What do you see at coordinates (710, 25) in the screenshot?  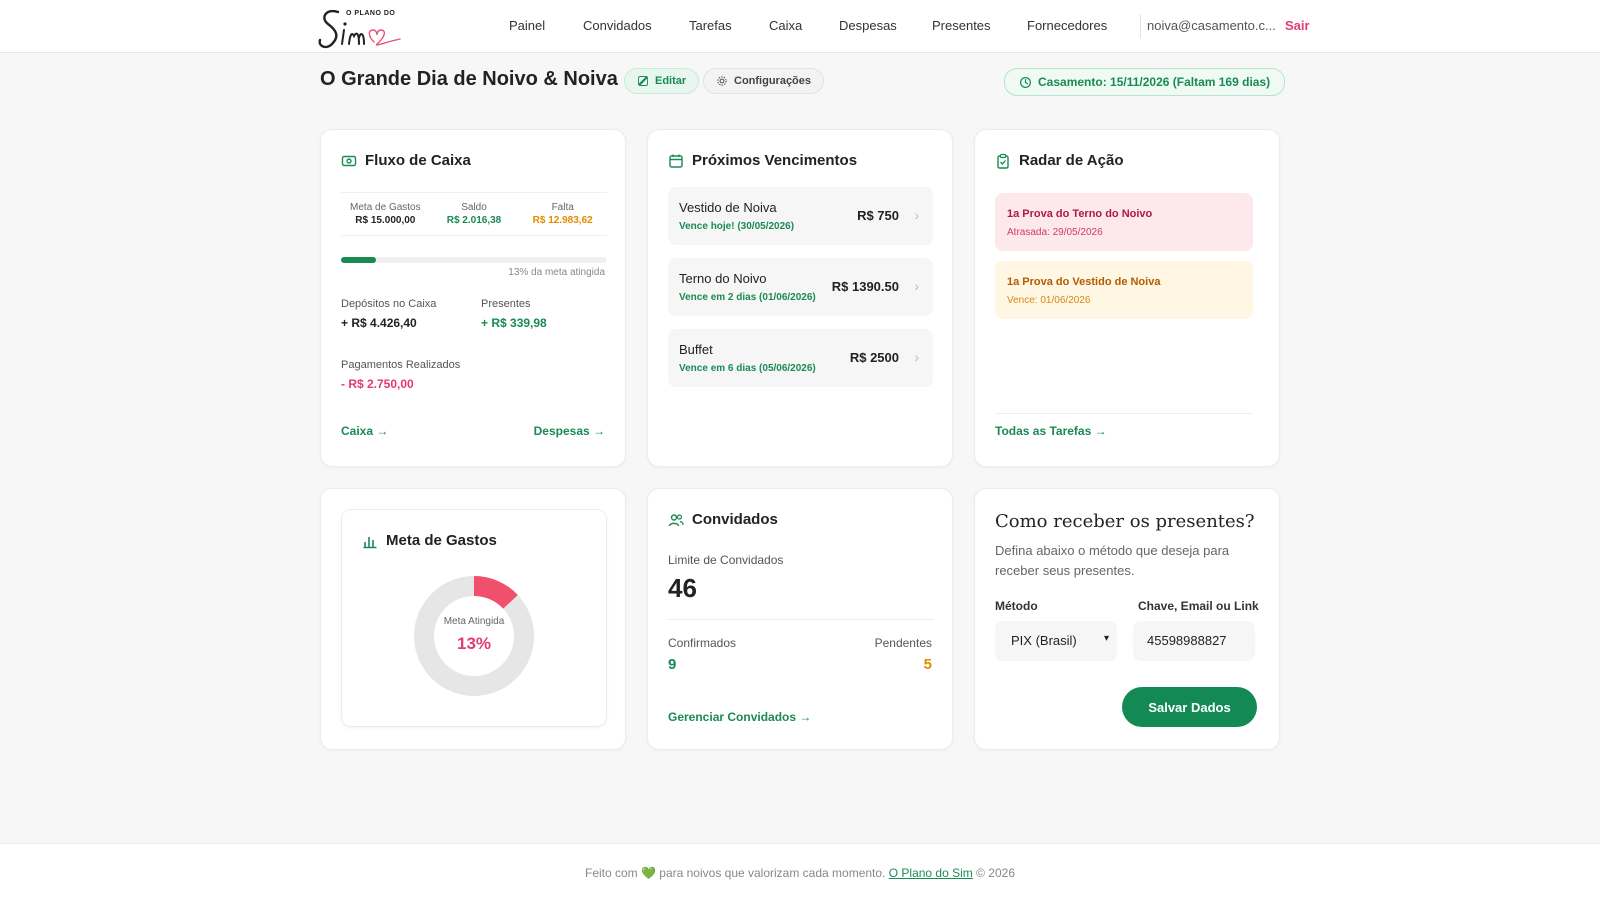 I see `nav-tarefas: Tarefas` at bounding box center [710, 25].